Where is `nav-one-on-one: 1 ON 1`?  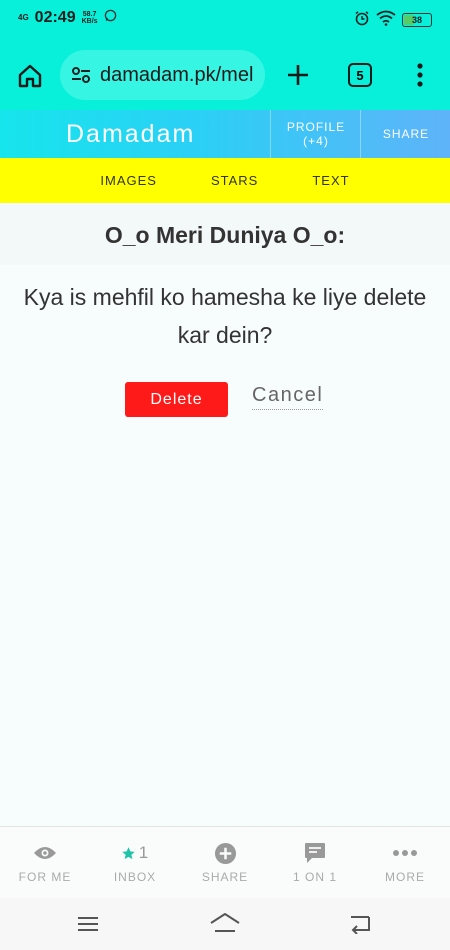
nav-one-on-one: 1 ON 1 is located at coordinates (315, 863).